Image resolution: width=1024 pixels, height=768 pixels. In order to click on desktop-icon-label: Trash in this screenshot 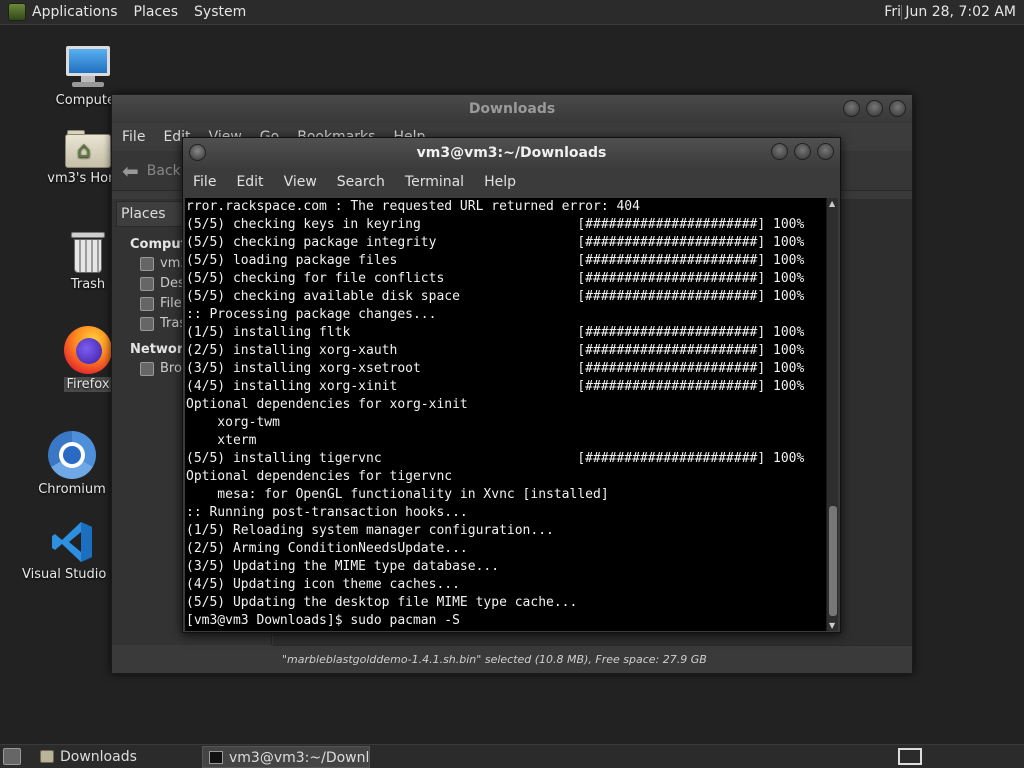, I will do `click(88, 284)`.